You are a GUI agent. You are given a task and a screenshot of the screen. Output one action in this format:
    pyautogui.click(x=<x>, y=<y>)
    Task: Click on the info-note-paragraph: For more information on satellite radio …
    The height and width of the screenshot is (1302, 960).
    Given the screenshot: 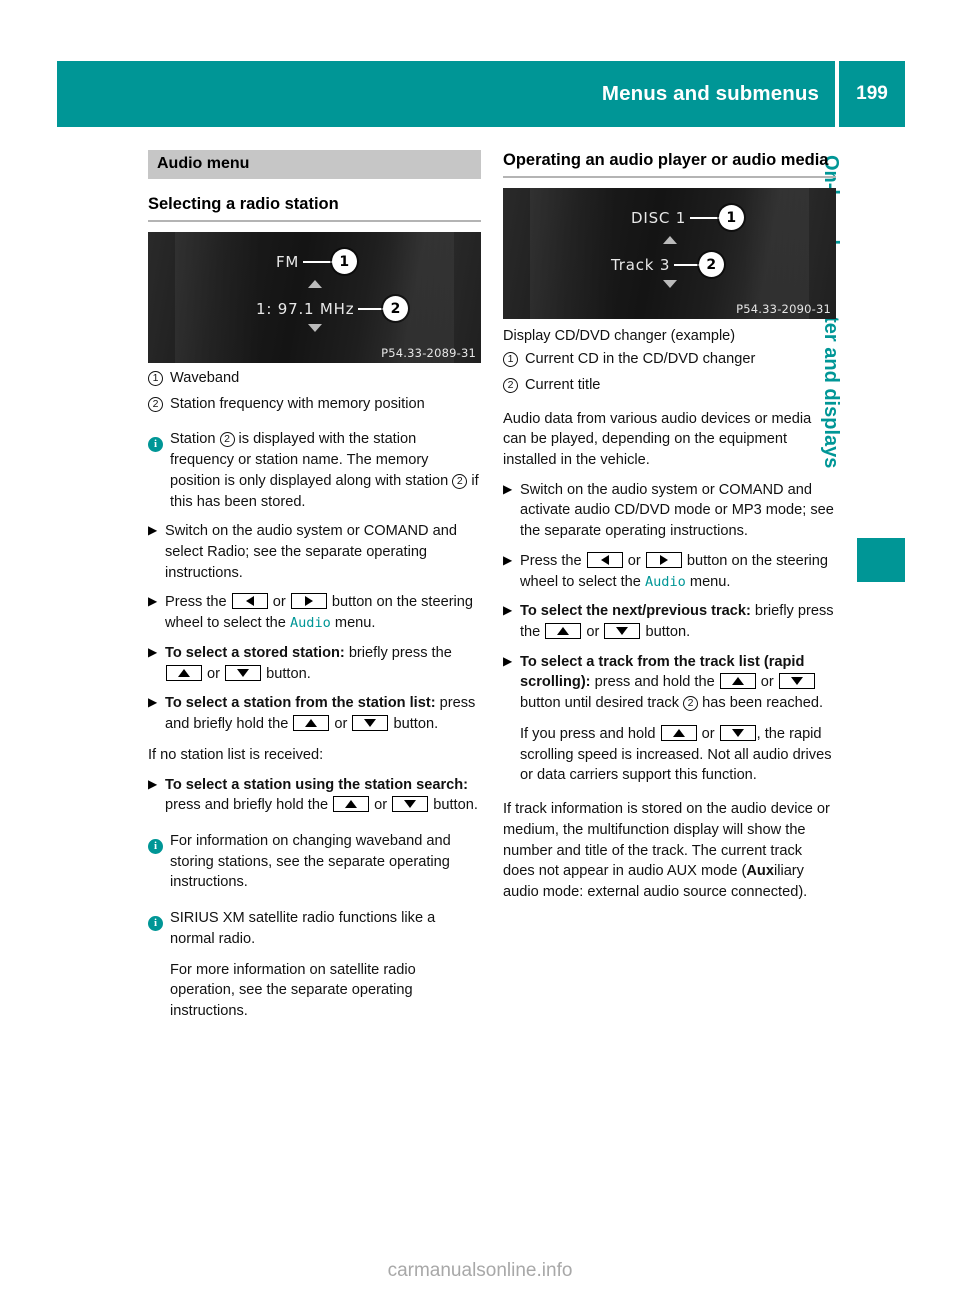 What is the action you would take?
    pyautogui.click(x=293, y=990)
    